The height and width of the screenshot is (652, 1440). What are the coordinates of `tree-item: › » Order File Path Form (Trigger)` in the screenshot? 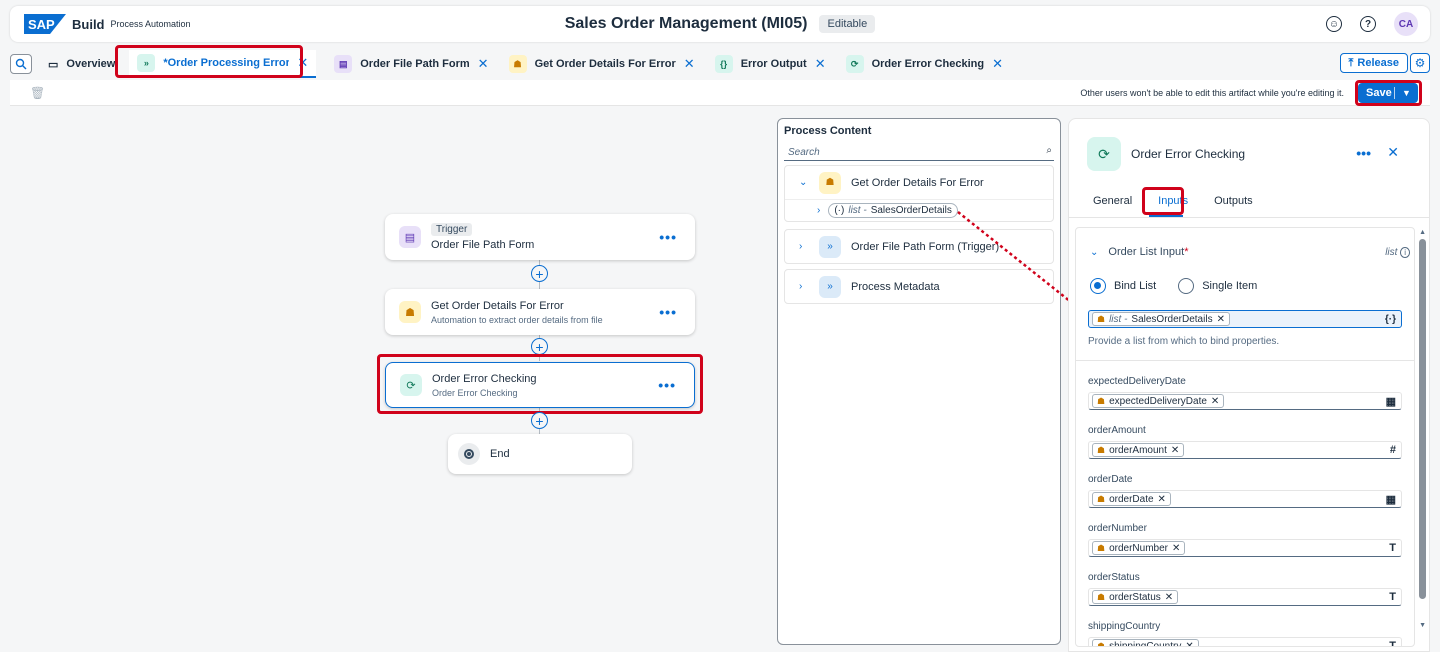 It's located at (919, 246).